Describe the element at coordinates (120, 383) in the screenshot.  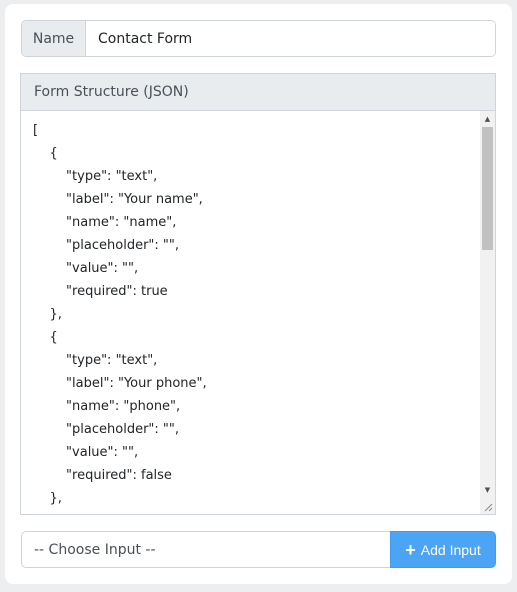
I see `json-line: "label": "Your phone",` at that location.